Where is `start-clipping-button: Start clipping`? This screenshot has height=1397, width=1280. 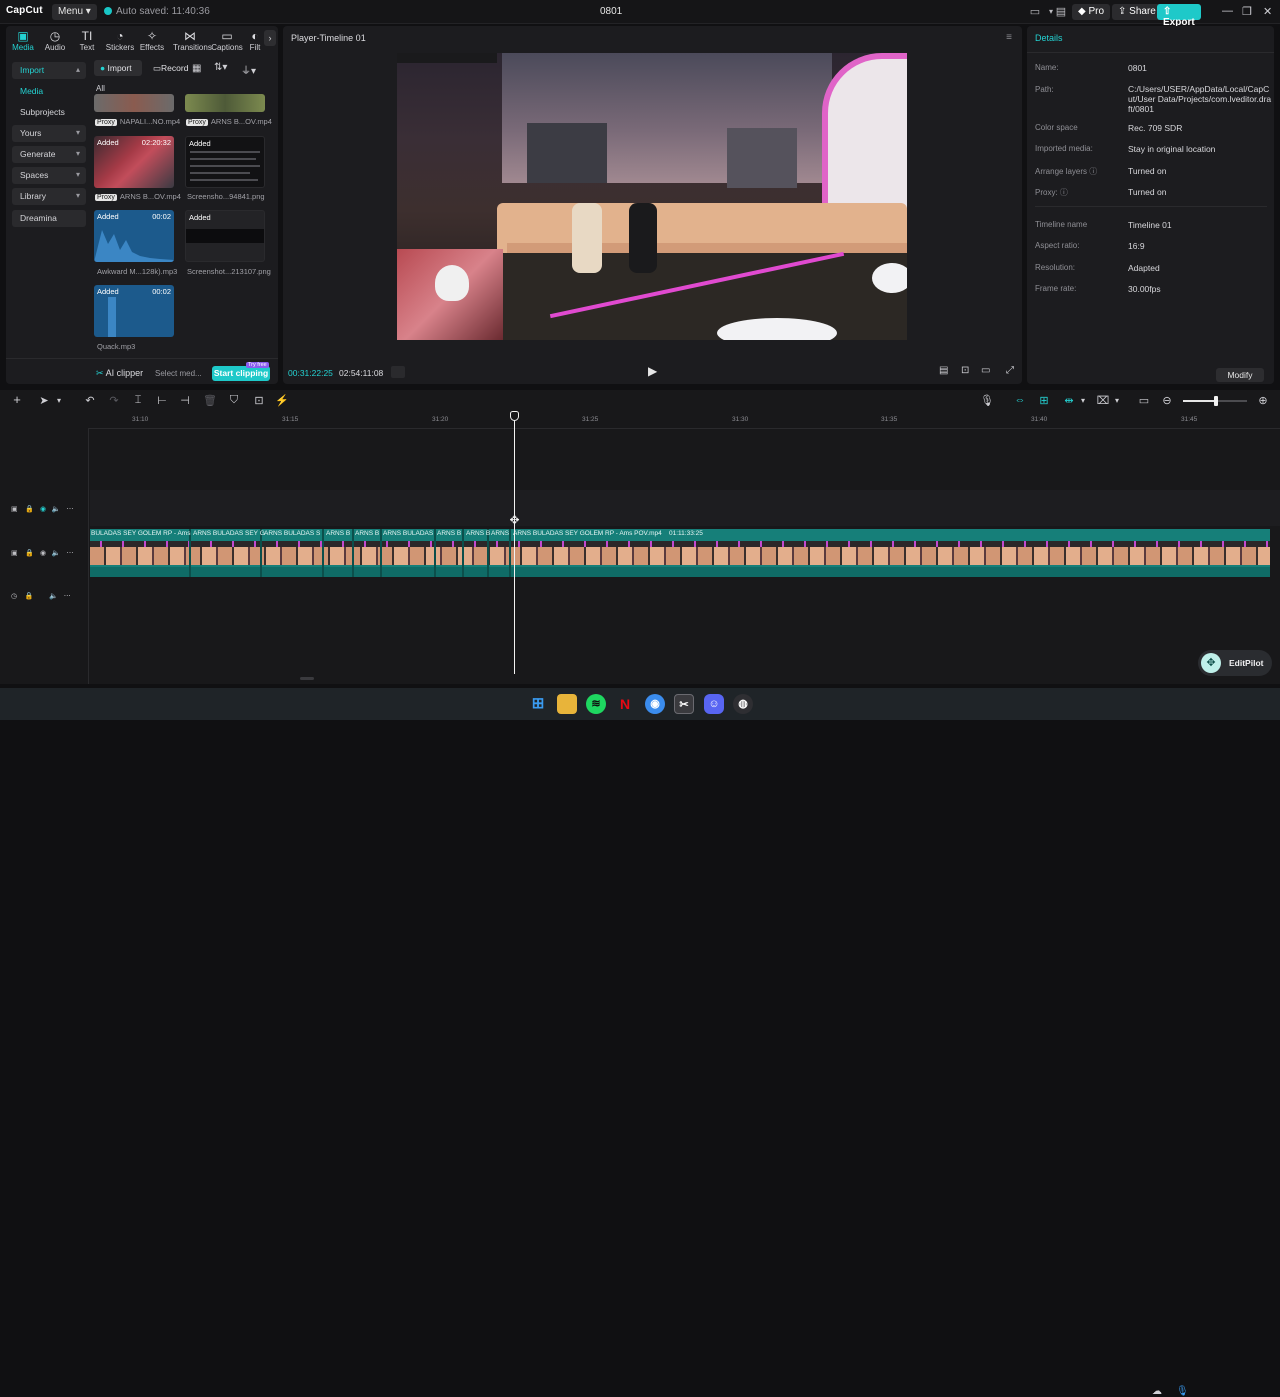
start-clipping-button: Start clipping is located at coordinates (241, 373).